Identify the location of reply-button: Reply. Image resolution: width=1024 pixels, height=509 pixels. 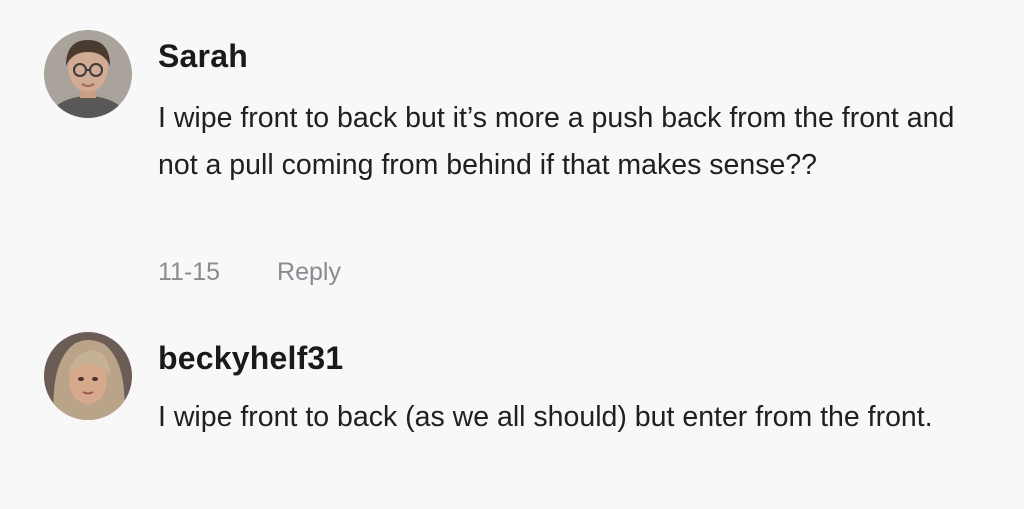
(309, 272).